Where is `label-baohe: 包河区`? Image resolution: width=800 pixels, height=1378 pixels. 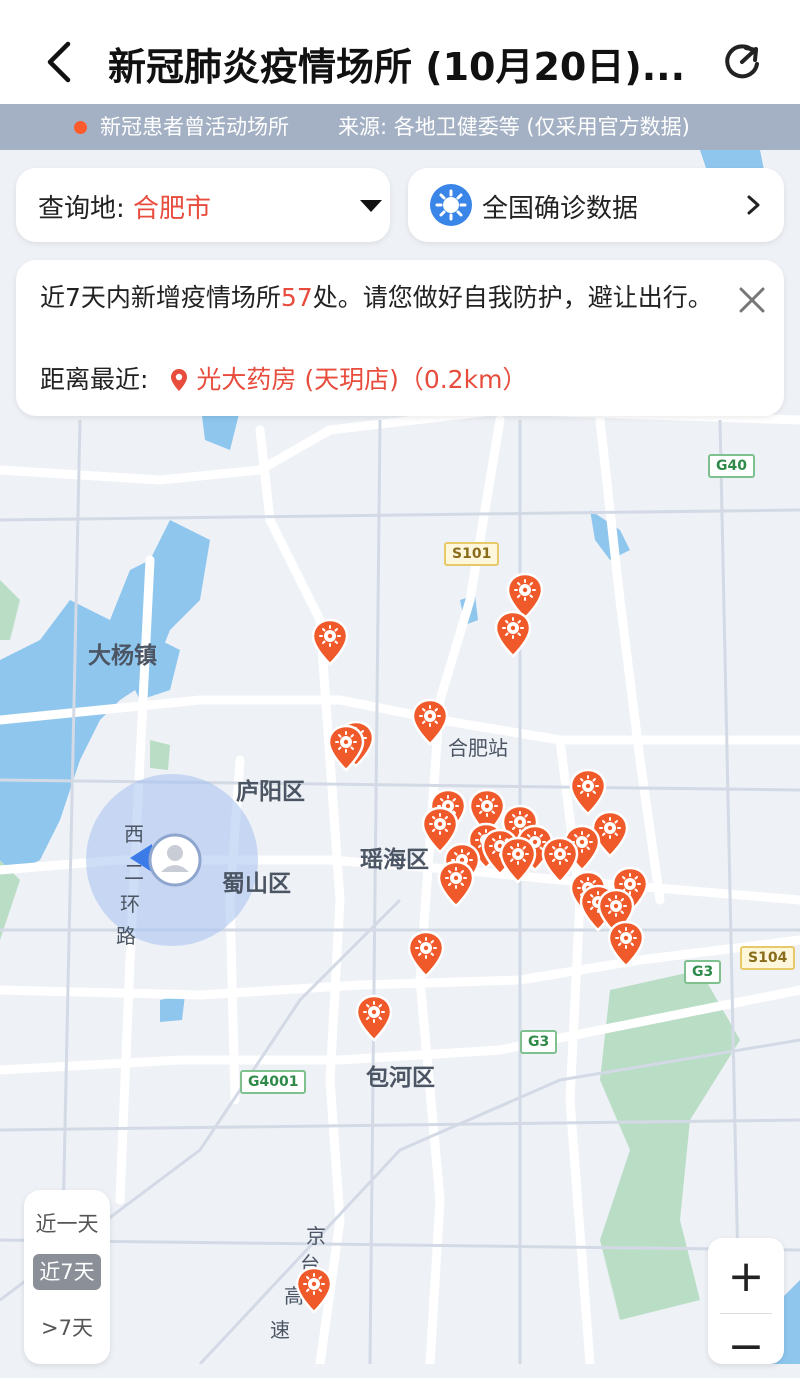 label-baohe: 包河区 is located at coordinates (400, 1078).